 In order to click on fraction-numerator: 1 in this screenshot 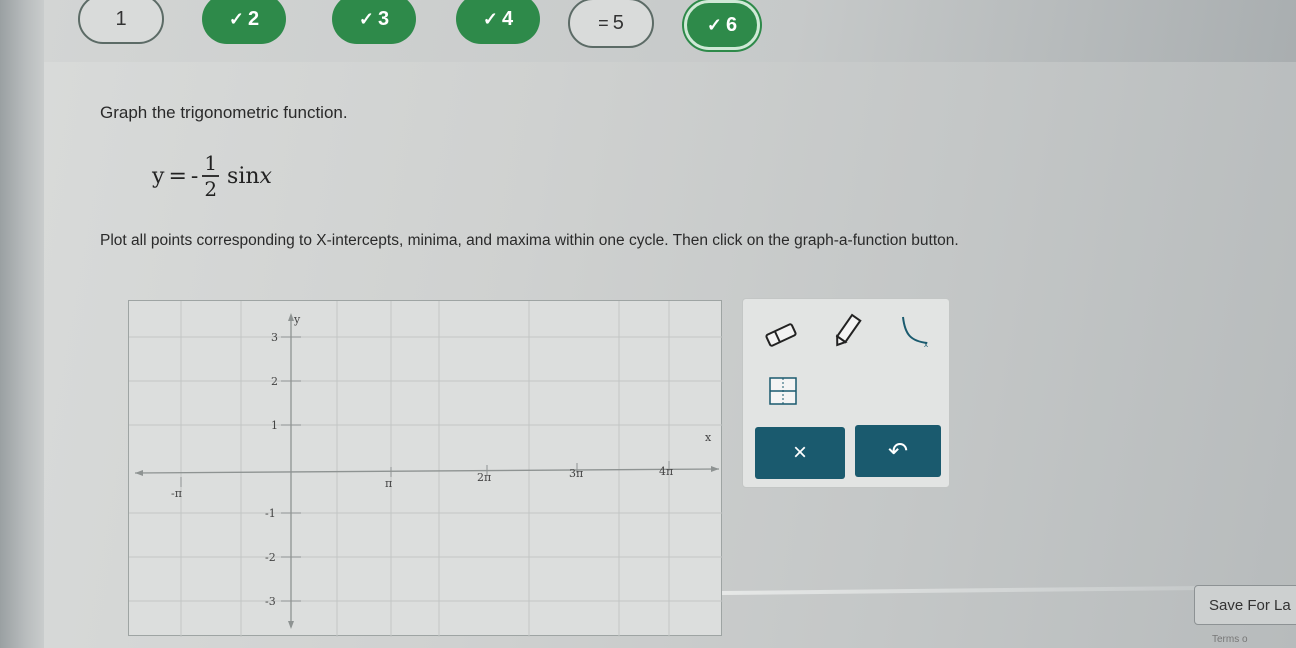, I will do `click(211, 164)`.